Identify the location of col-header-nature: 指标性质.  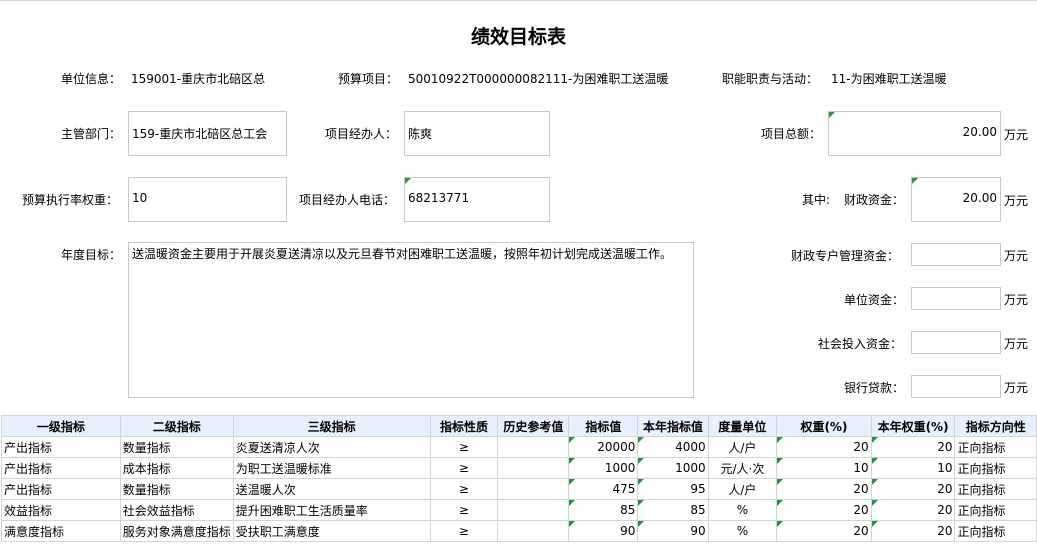
(464, 426).